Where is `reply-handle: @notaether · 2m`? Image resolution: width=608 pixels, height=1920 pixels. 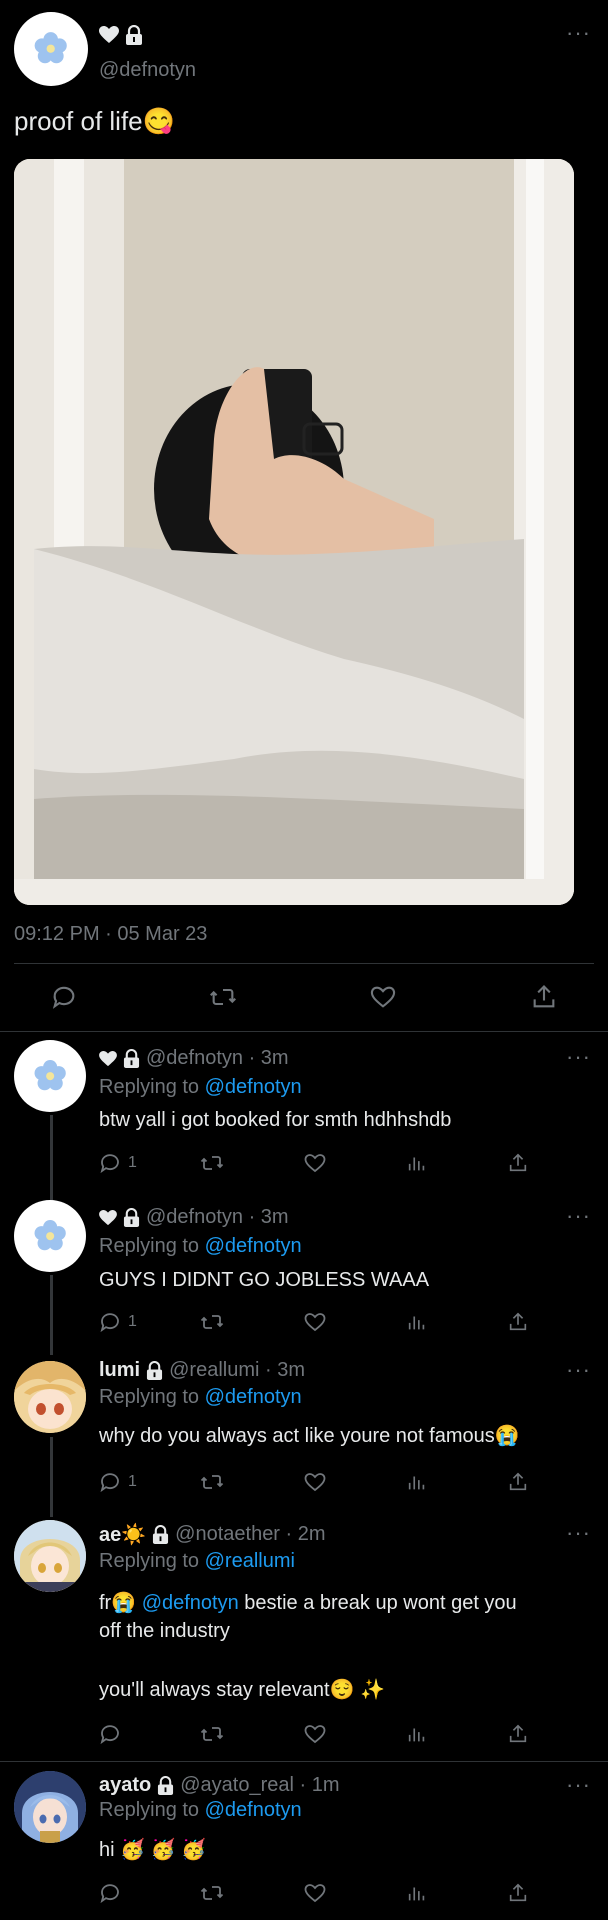 reply-handle: @notaether · 2m is located at coordinates (250, 1534).